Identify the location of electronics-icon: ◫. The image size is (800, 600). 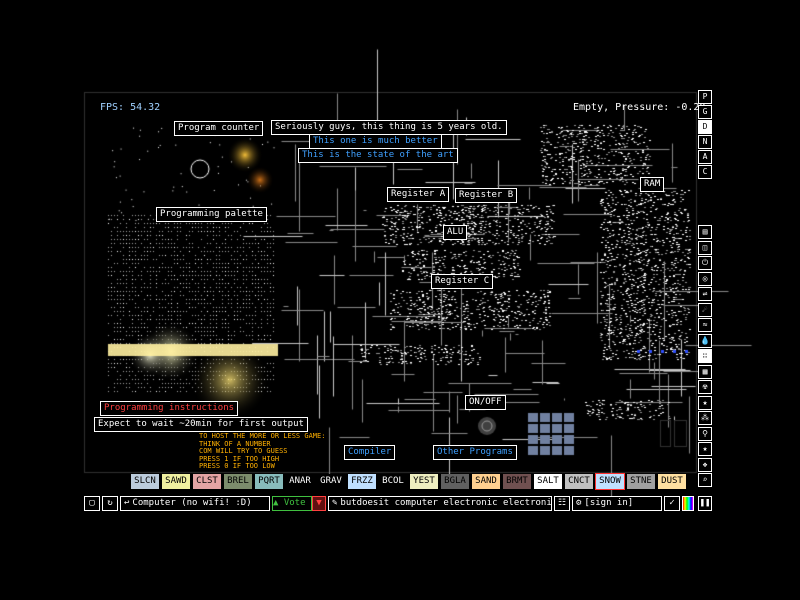
(705, 247).